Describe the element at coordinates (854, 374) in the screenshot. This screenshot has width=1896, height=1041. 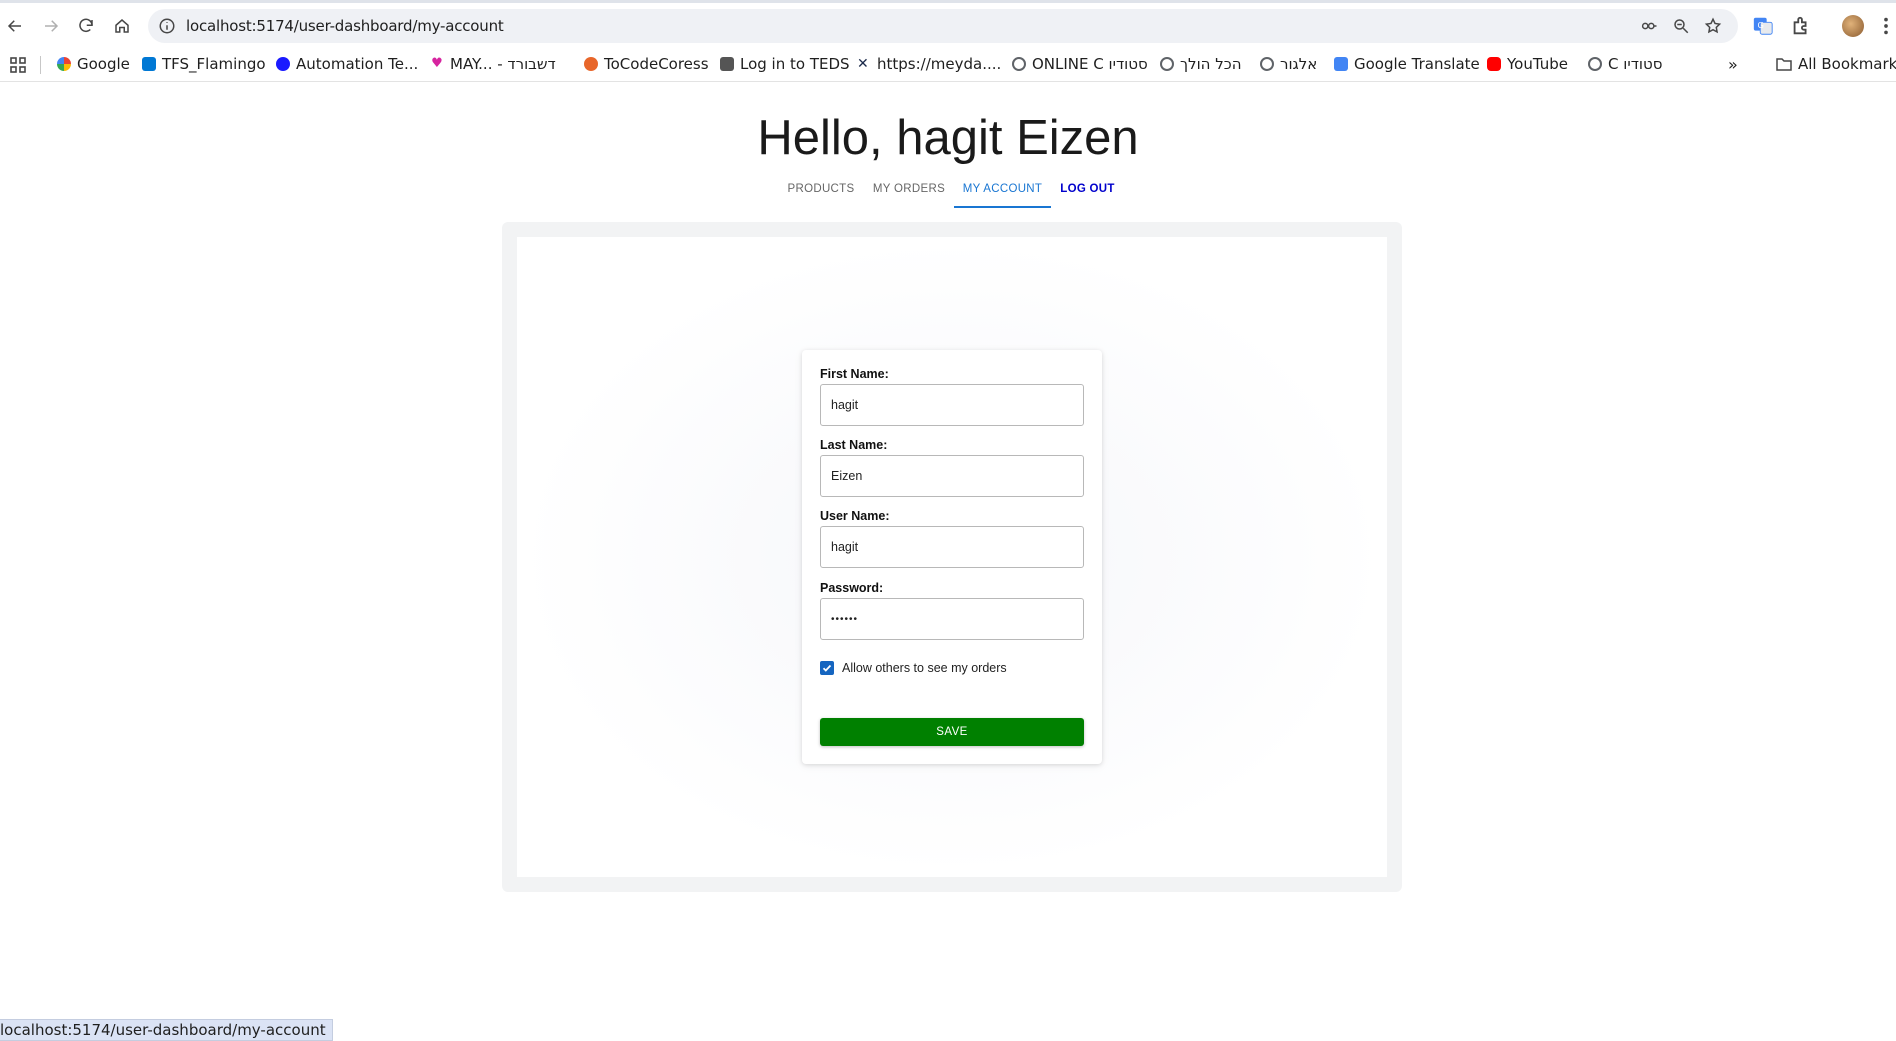
I see `first-name-label: First Name:` at that location.